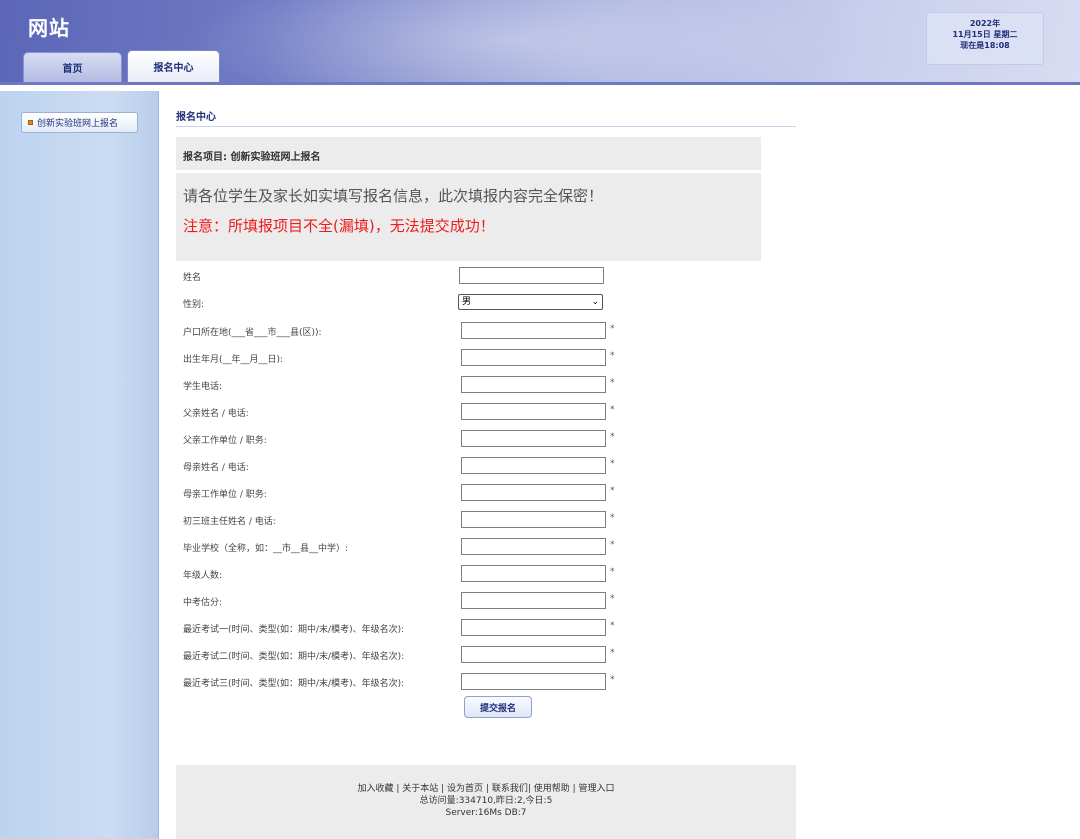 Image resolution: width=1080 pixels, height=839 pixels. What do you see at coordinates (985, 34) in the screenshot?
I see `date-day: 11月15日 星期二` at bounding box center [985, 34].